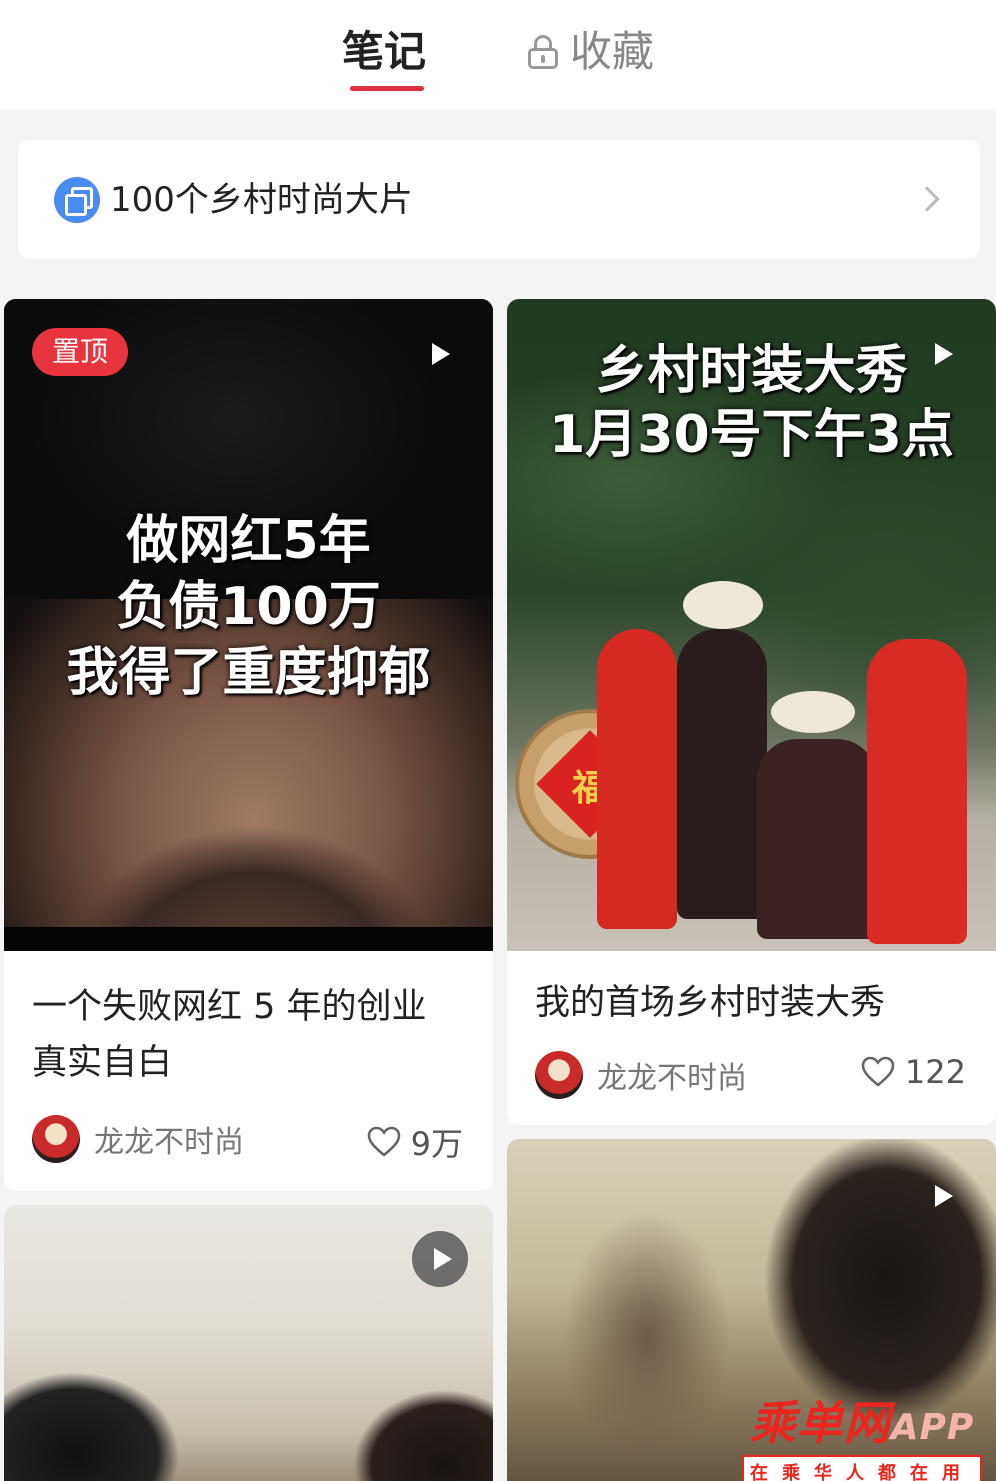  I want to click on tab-favorites-label: 收藏, so click(612, 51).